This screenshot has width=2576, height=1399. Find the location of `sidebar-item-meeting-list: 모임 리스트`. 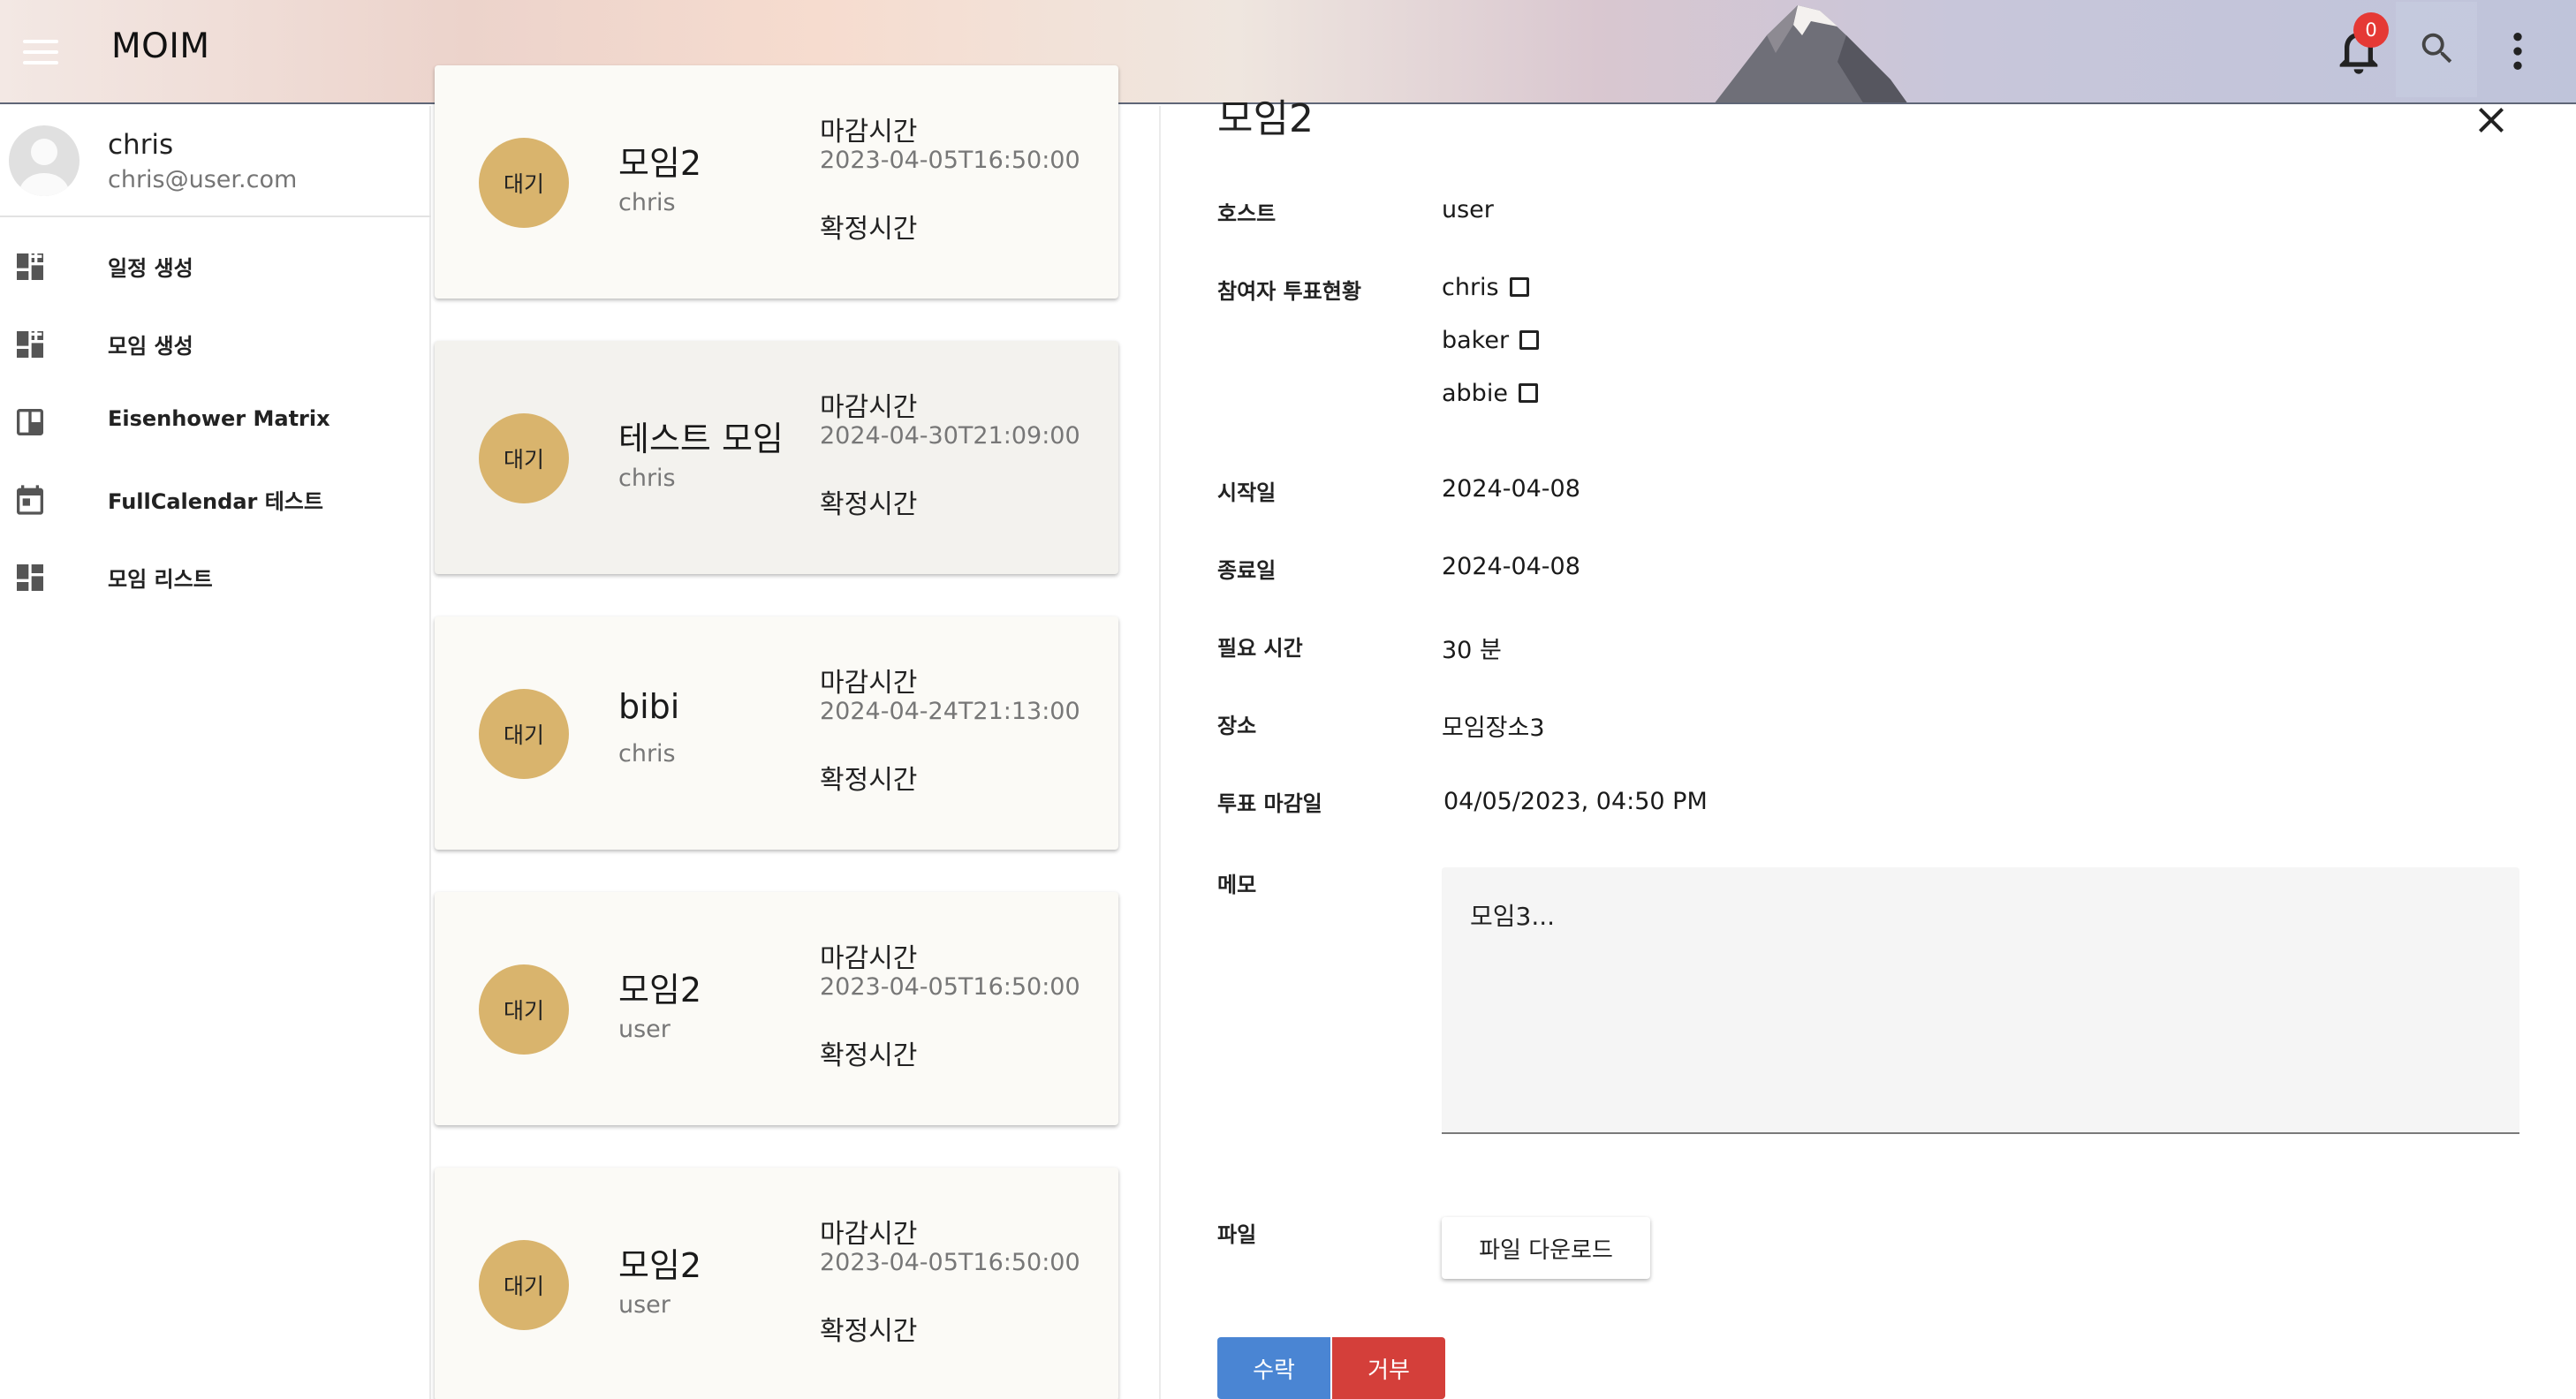

sidebar-item-meeting-list: 모임 리스트 is located at coordinates (216, 577).